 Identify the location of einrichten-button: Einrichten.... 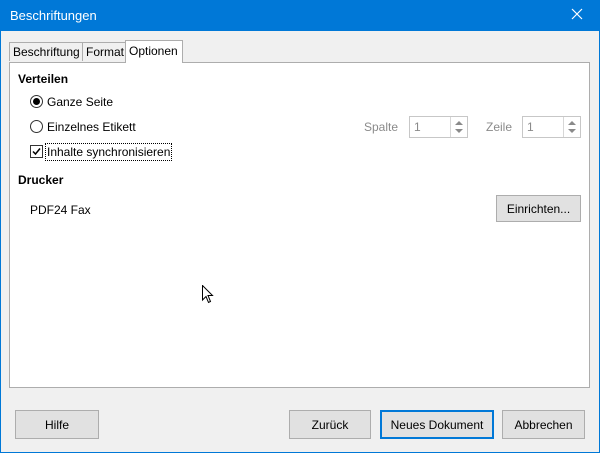
(538, 208).